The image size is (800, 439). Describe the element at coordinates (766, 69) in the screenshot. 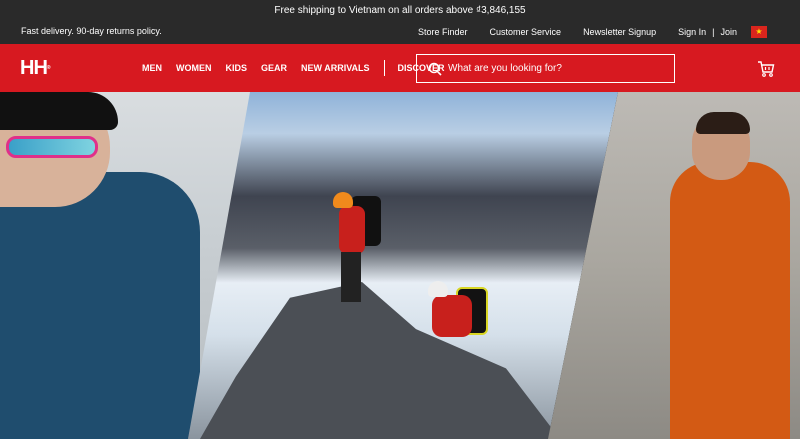

I see `cart-icon` at that location.